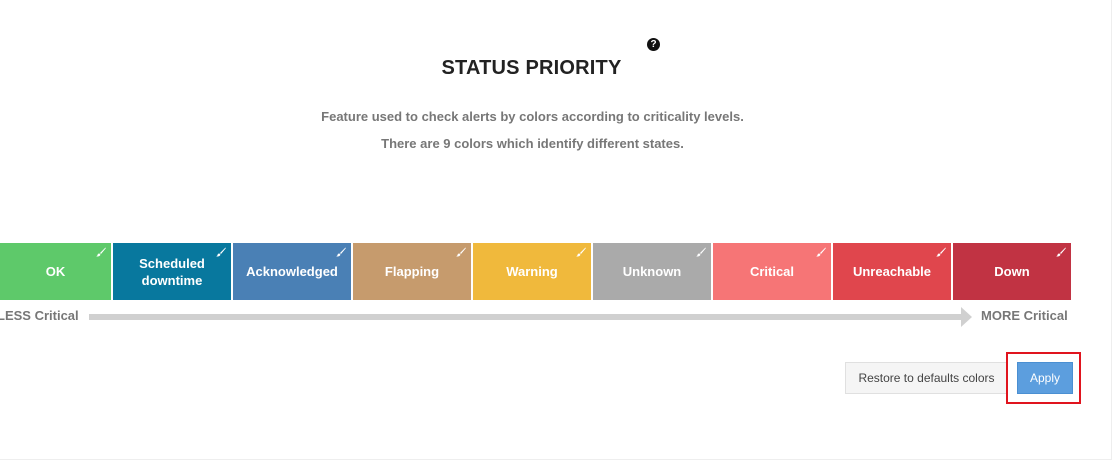 The image size is (1113, 461). I want to click on status-label: Warning, so click(532, 271).